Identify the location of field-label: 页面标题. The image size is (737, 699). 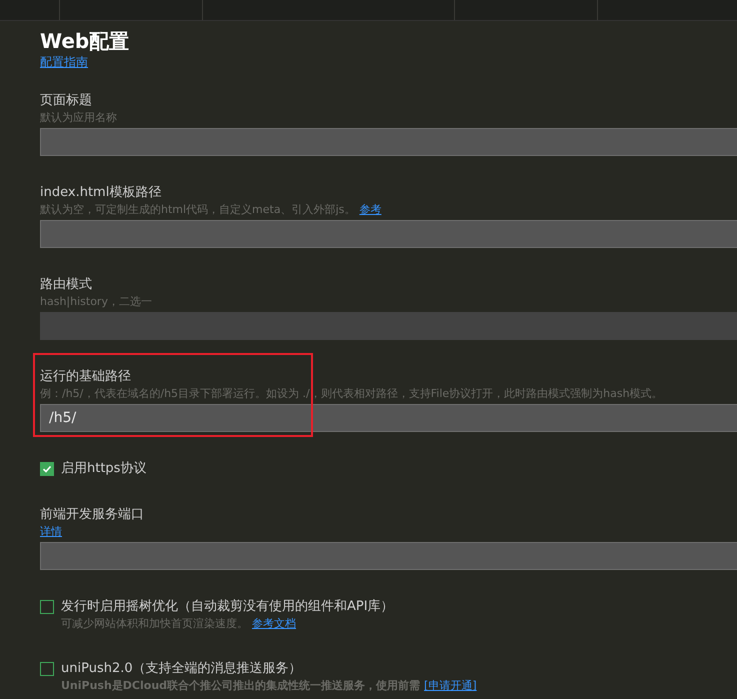
(66, 101).